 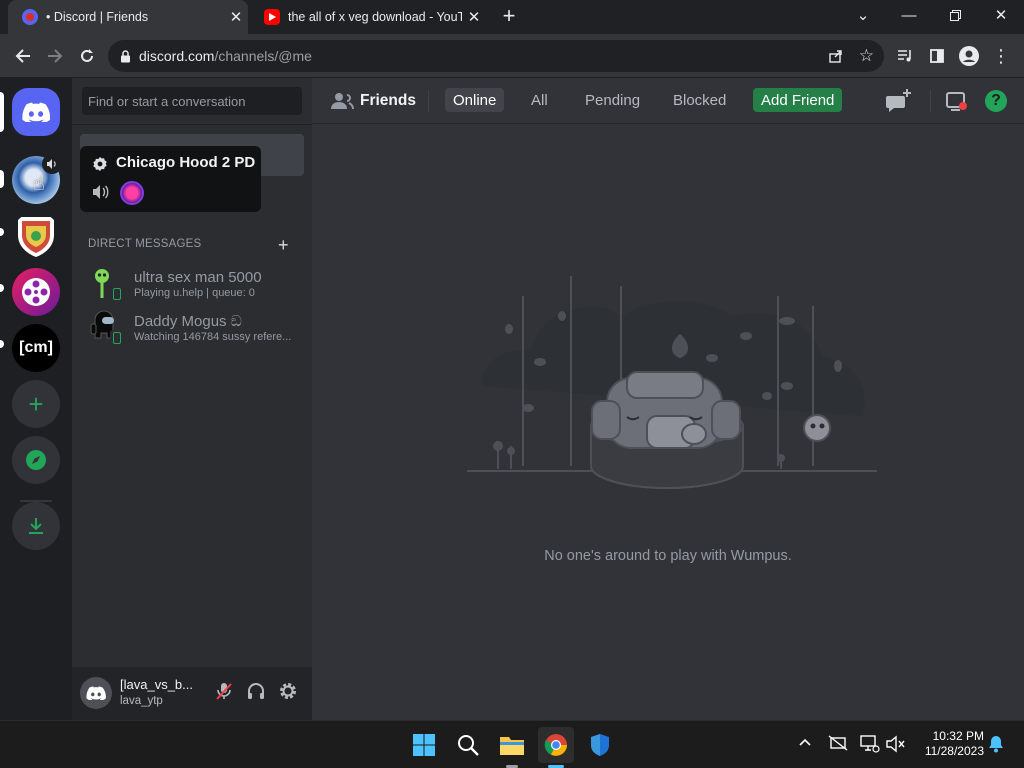 What do you see at coordinates (30, 17) in the screenshot?
I see `discord-favicon-icon` at bounding box center [30, 17].